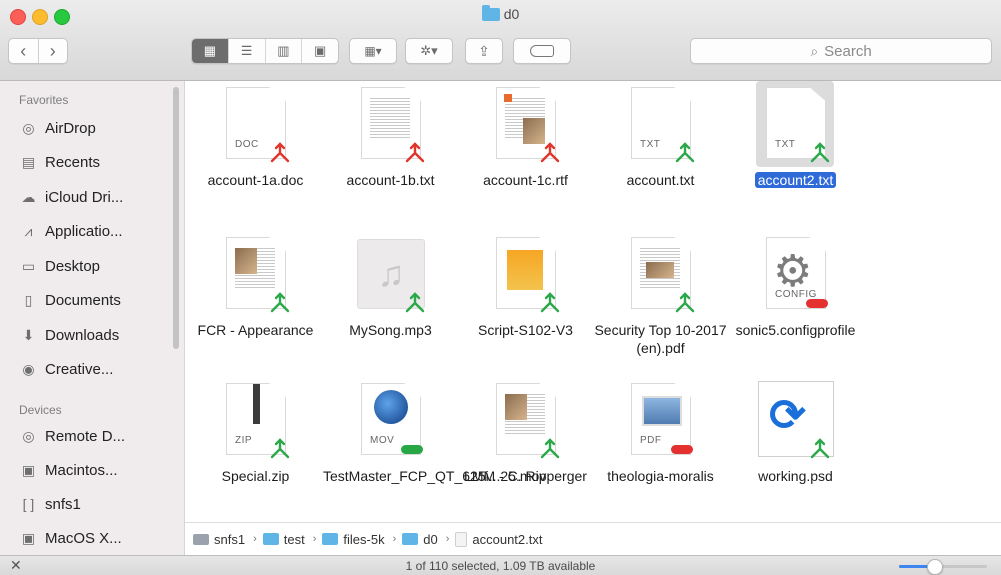  I want to click on file-name-label: account-1c.rtf, so click(525, 180).